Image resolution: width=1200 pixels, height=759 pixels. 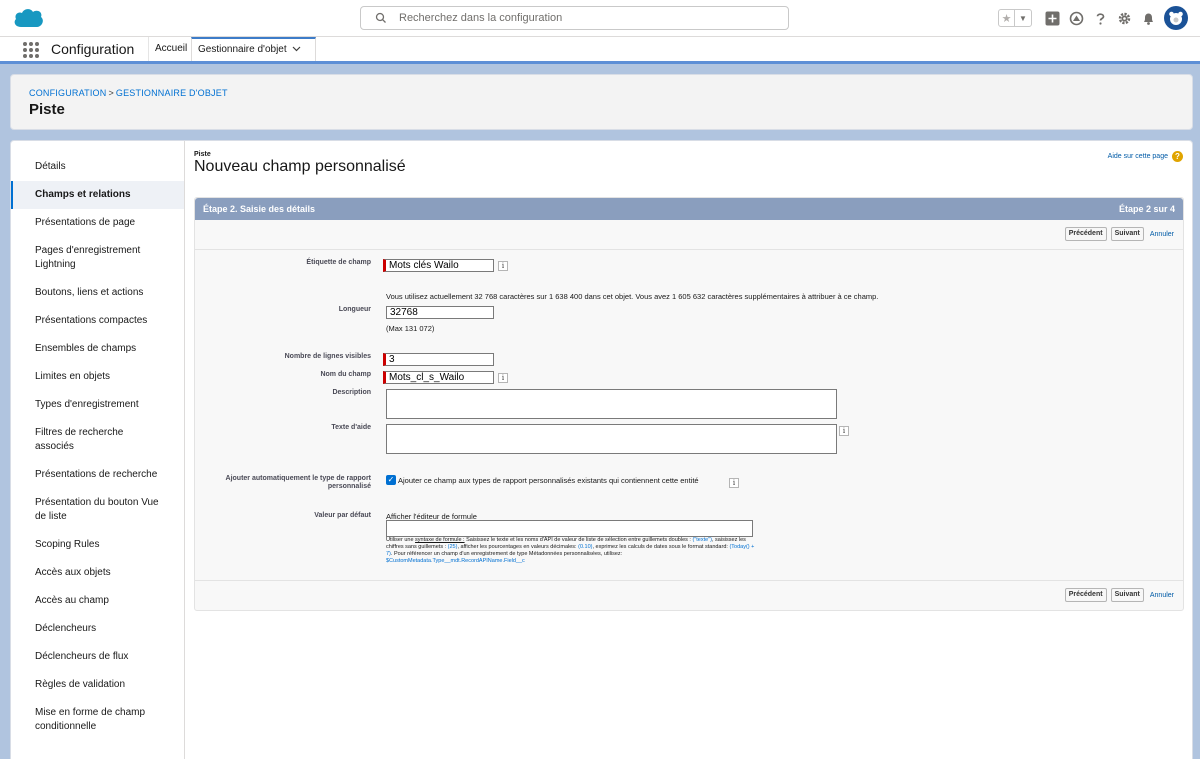 What do you see at coordinates (97, 510) in the screenshot?
I see `sidebar-item-list-view-button-layout: Présentation du bouton Vue de liste` at bounding box center [97, 510].